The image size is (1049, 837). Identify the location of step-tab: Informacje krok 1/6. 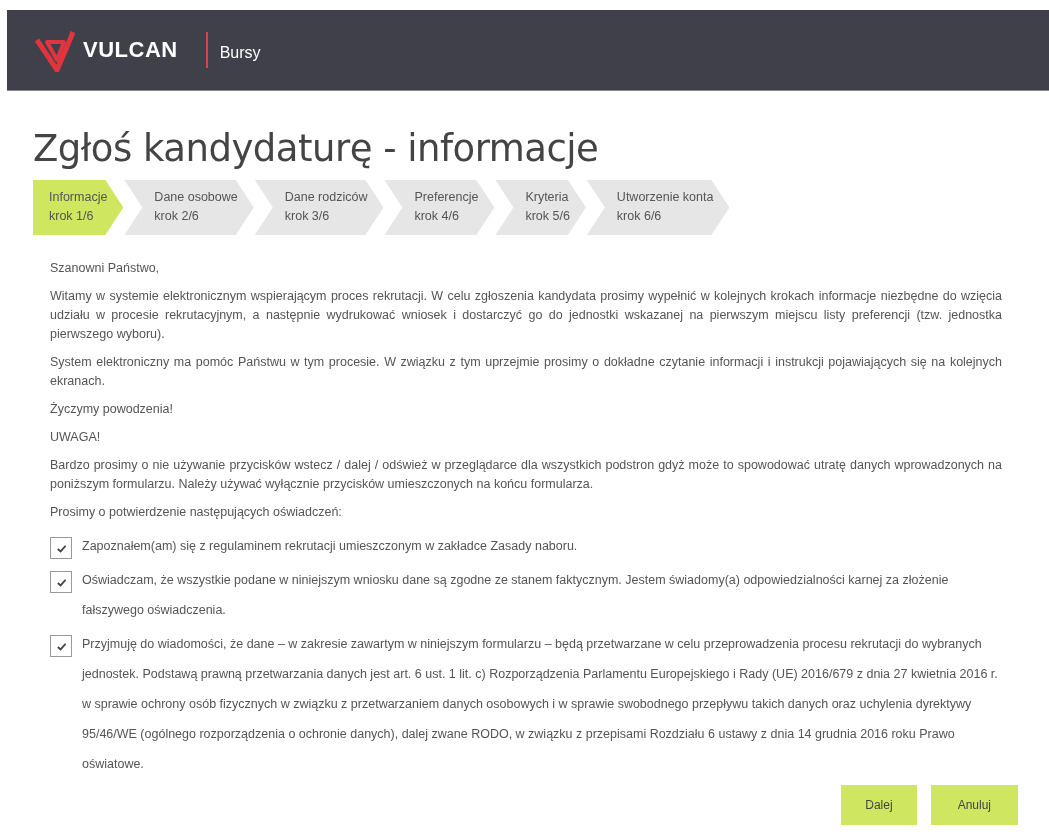
(78, 207).